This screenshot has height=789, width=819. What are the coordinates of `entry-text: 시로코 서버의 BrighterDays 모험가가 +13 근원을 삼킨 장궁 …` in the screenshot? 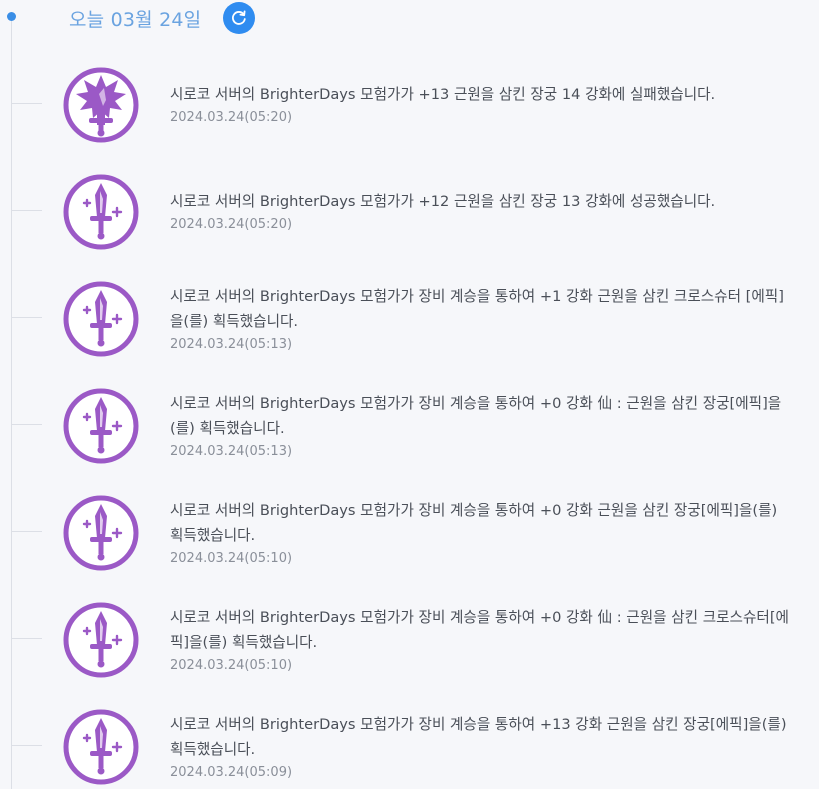 It's located at (482, 104).